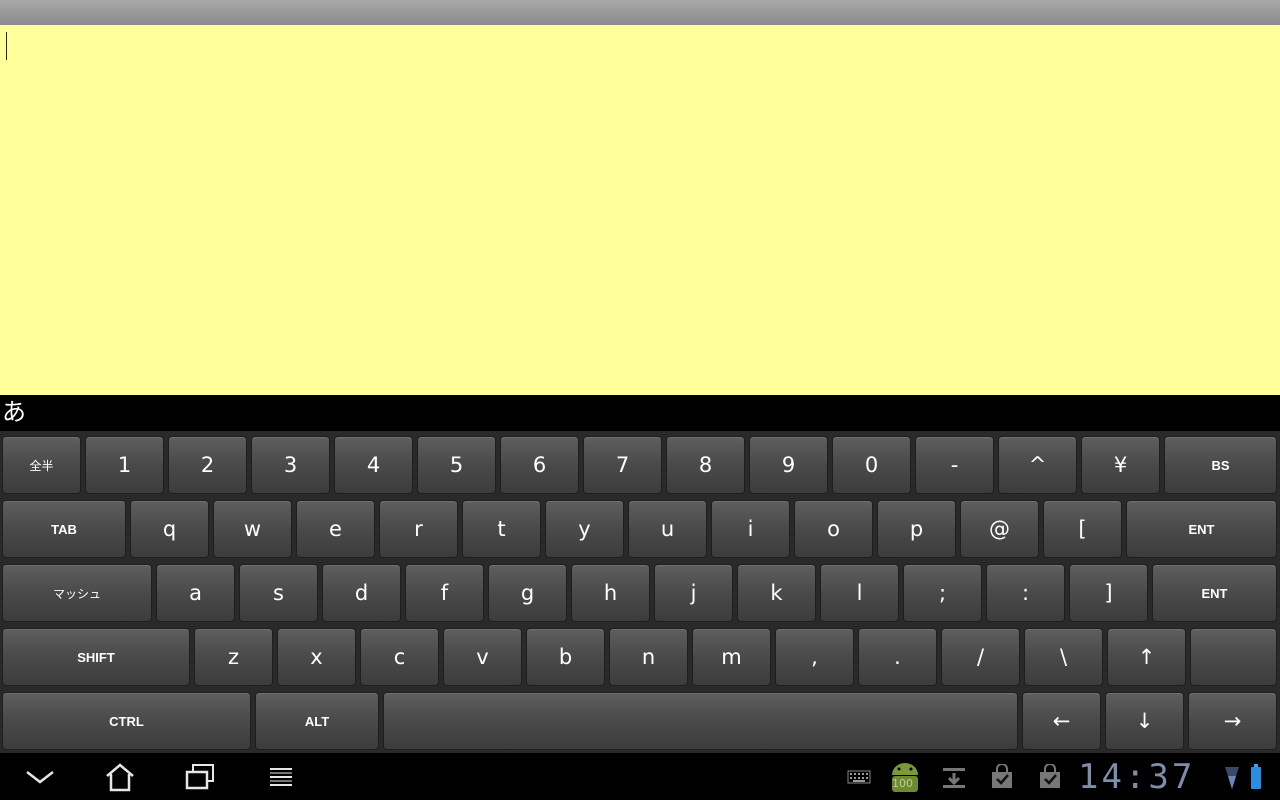 The height and width of the screenshot is (800, 1280). I want to click on key-3: 3, so click(290, 465).